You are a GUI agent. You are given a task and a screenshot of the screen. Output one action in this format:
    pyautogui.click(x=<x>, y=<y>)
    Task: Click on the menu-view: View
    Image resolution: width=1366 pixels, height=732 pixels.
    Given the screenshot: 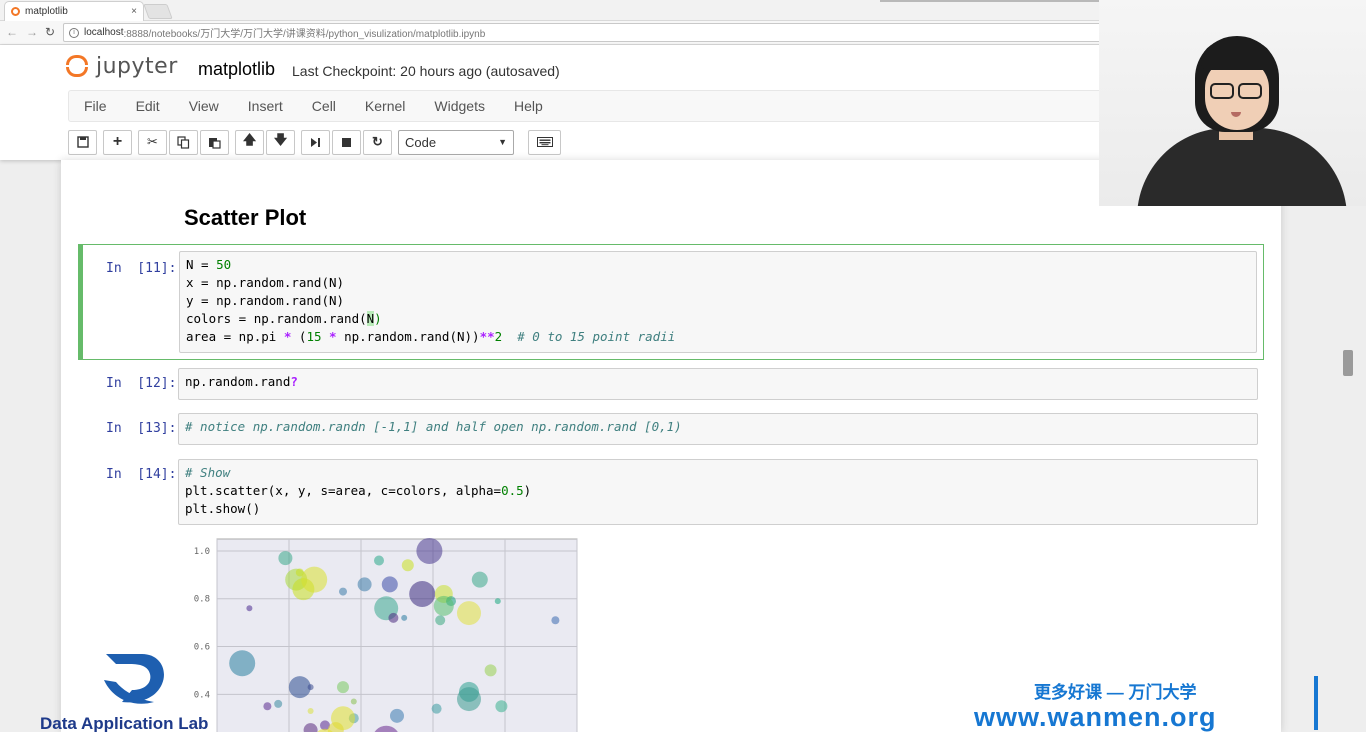 What is the action you would take?
    pyautogui.click(x=203, y=106)
    